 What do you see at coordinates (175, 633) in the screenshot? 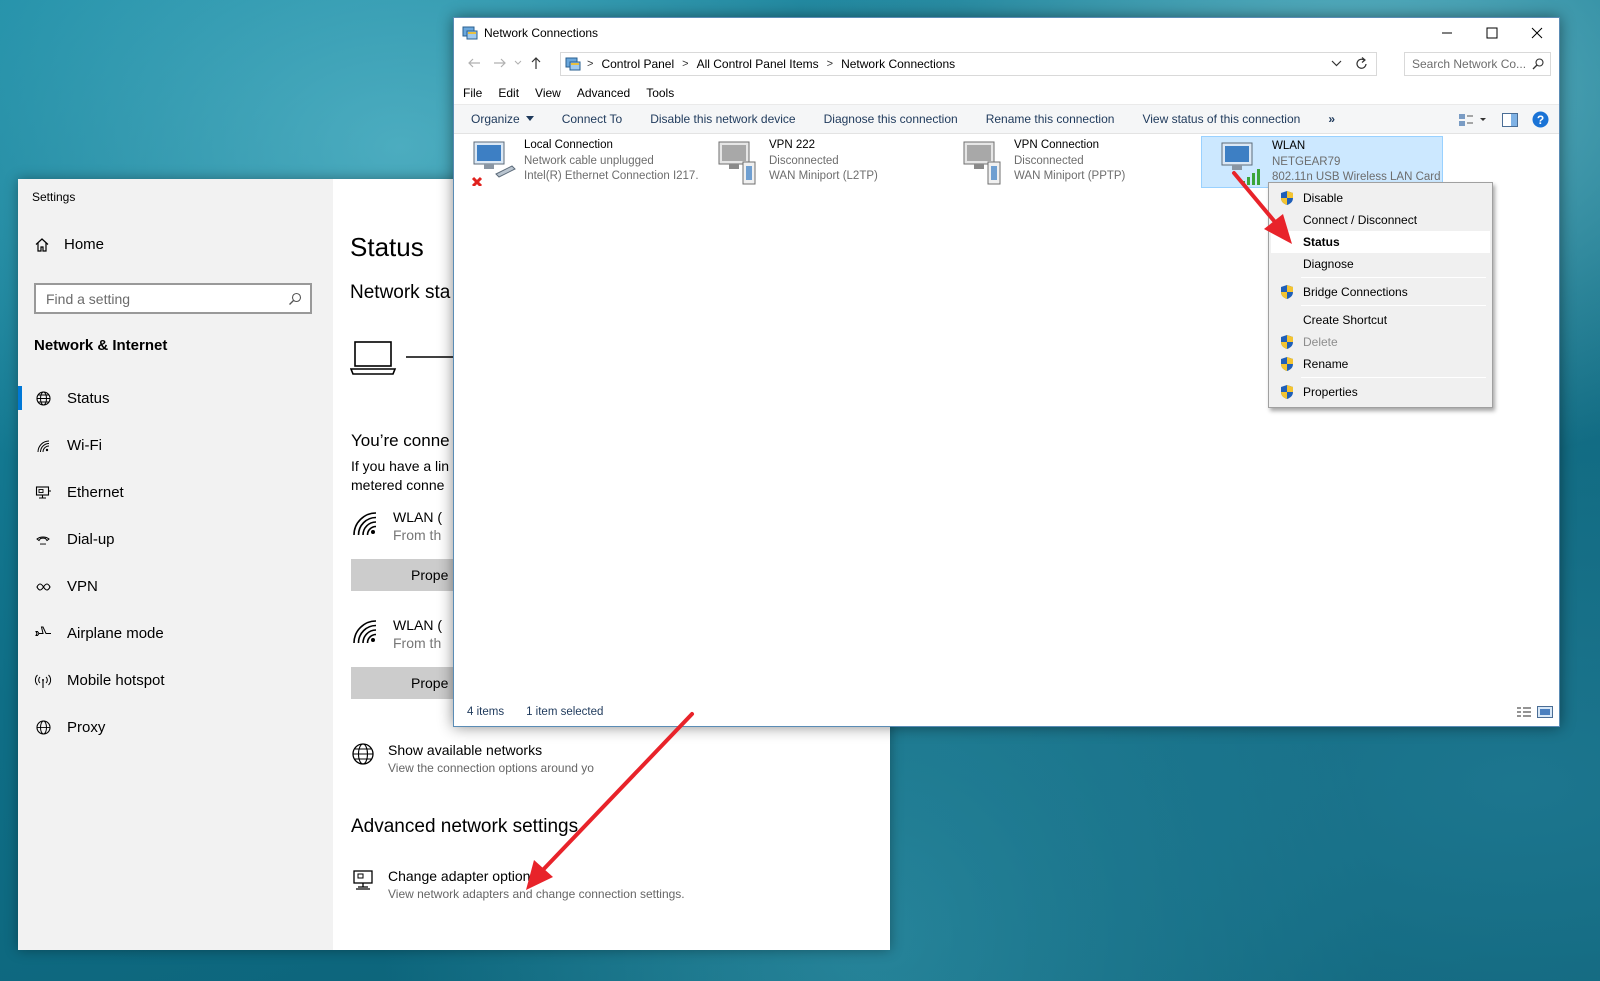
I see `nav-item-airplane: Airplane mode` at bounding box center [175, 633].